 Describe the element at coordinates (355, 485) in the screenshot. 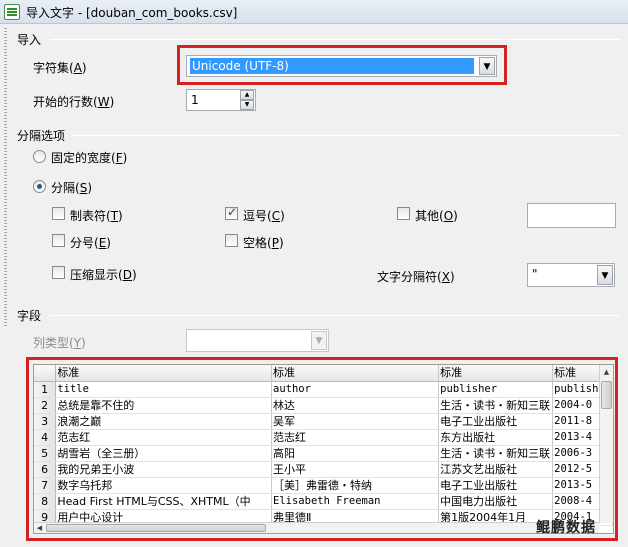

I see `table-cell: ［美］弗雷德・特纳` at that location.